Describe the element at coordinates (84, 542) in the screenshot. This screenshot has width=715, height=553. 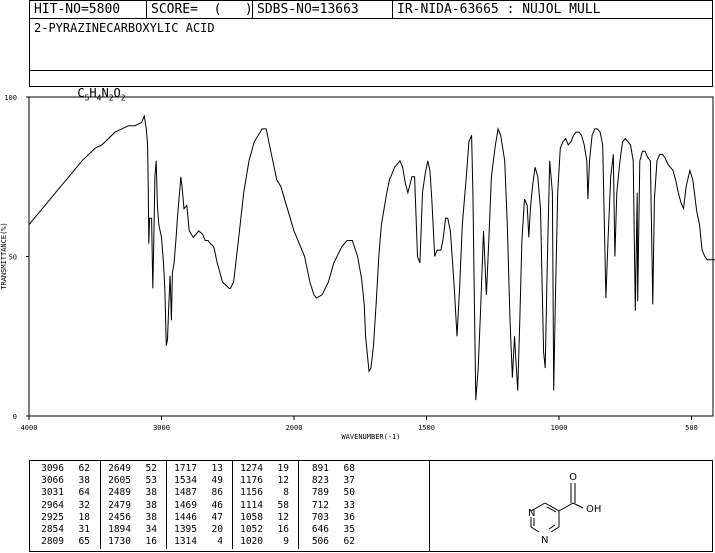
I see `peak-transmittance: 65` at that location.